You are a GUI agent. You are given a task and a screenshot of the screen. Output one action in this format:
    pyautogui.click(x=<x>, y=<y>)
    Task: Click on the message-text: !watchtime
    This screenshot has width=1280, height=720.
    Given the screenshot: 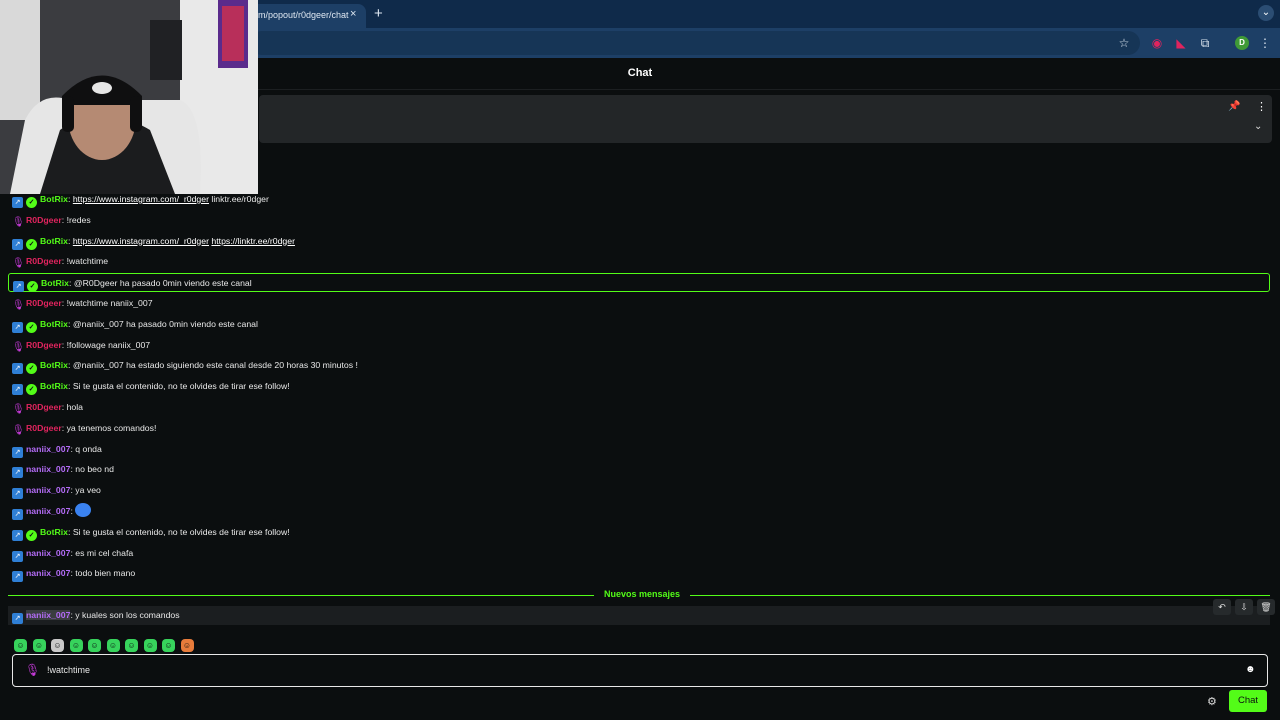 What is the action you would take?
    pyautogui.click(x=87, y=261)
    